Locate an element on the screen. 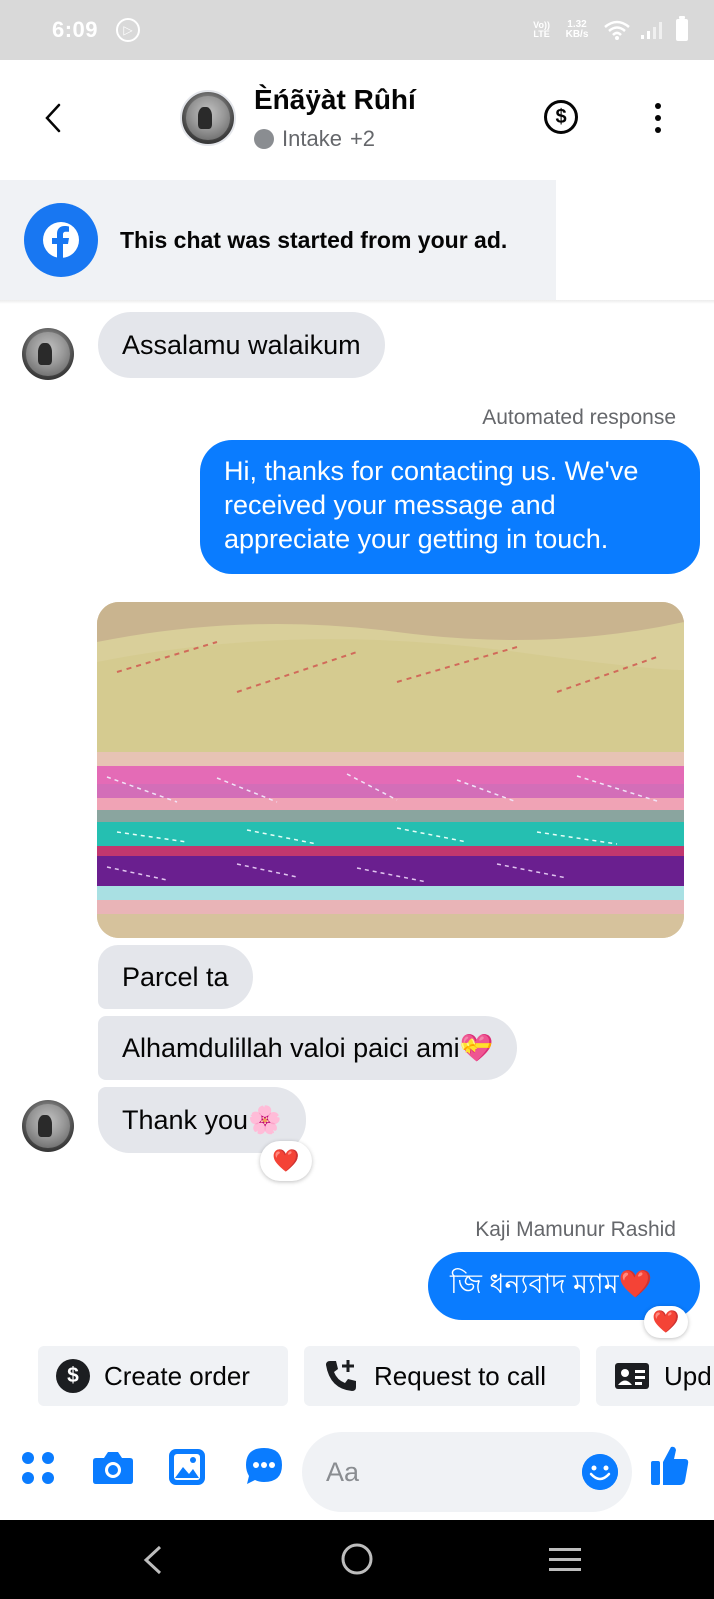 The width and height of the screenshot is (714, 1599). system-navigation-bar is located at coordinates (357, 1559).